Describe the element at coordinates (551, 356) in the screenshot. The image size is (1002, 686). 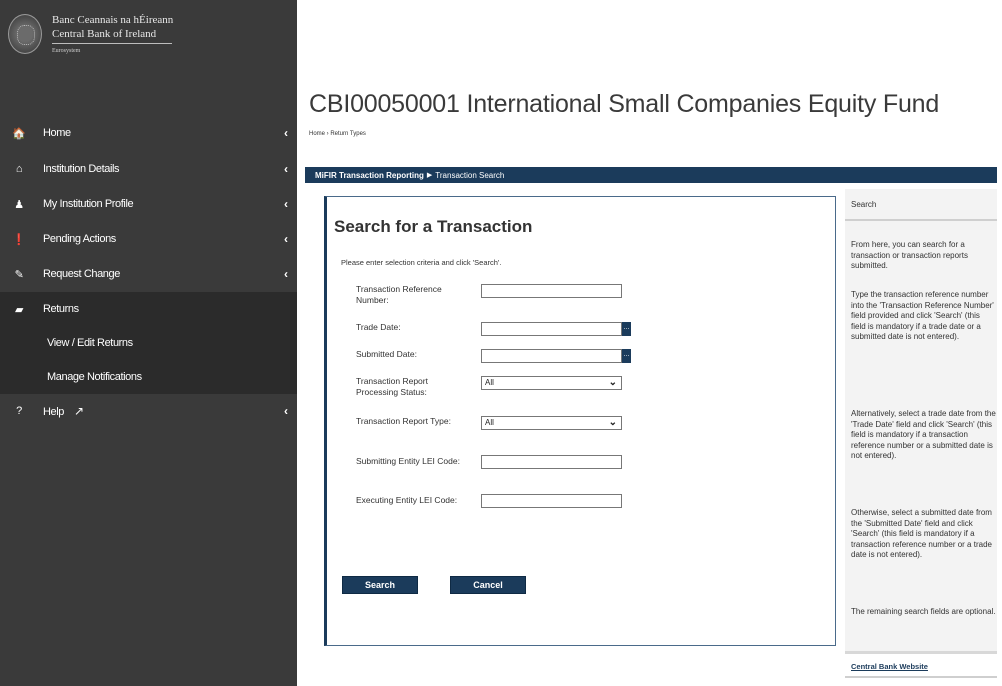
I see `submitted-date-input` at that location.